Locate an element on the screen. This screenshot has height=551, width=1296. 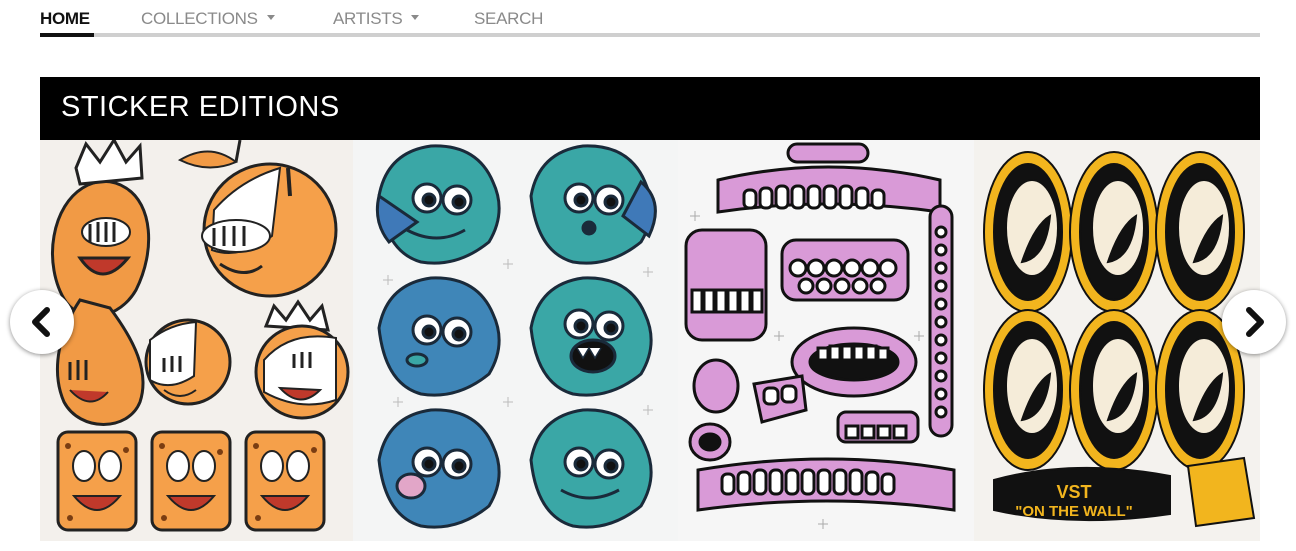
eyes-stickers-image: VST "ON THE WALL" is located at coordinates (1119, 339).